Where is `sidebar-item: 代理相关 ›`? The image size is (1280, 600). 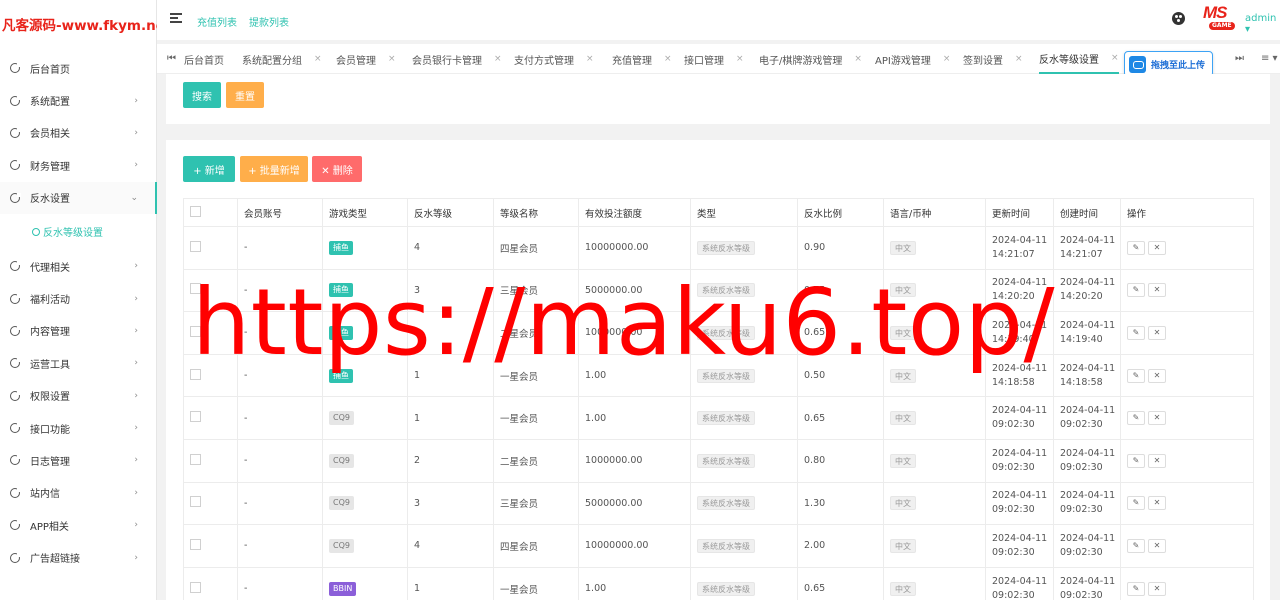 sidebar-item: 代理相关 › is located at coordinates (78, 266).